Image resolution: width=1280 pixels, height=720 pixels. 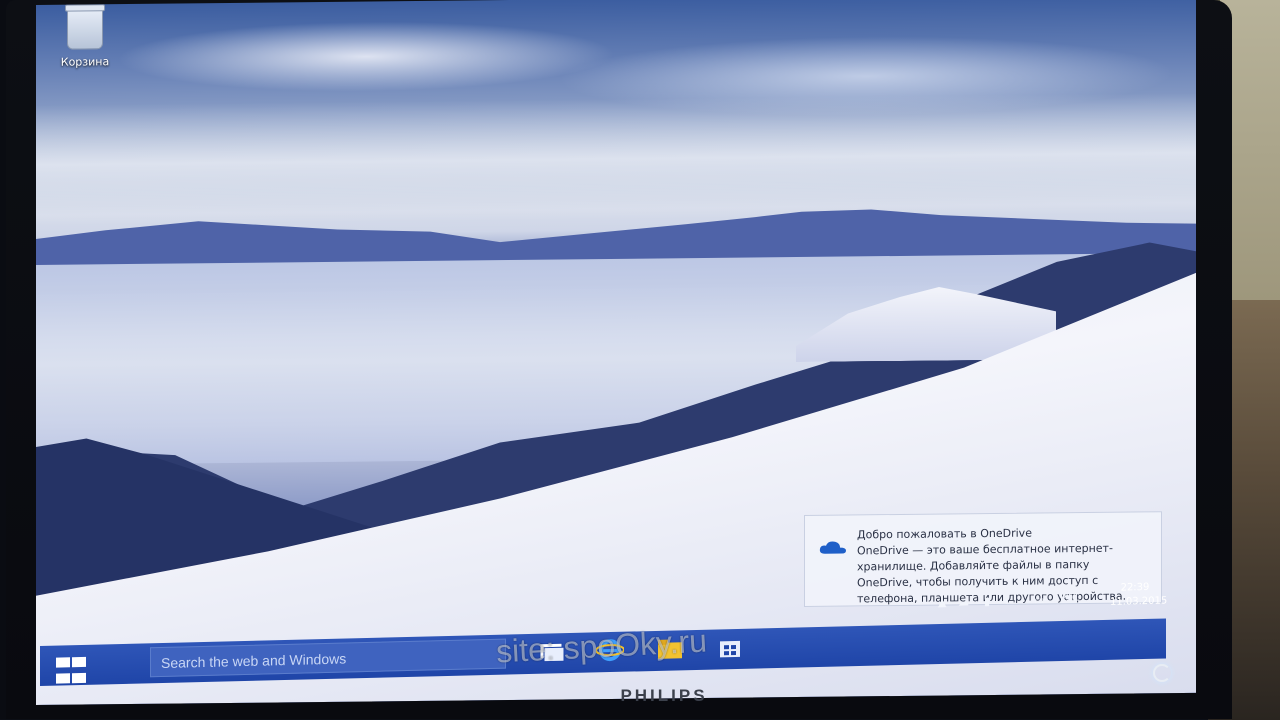 I want to click on start-button, so click(x=73, y=672).